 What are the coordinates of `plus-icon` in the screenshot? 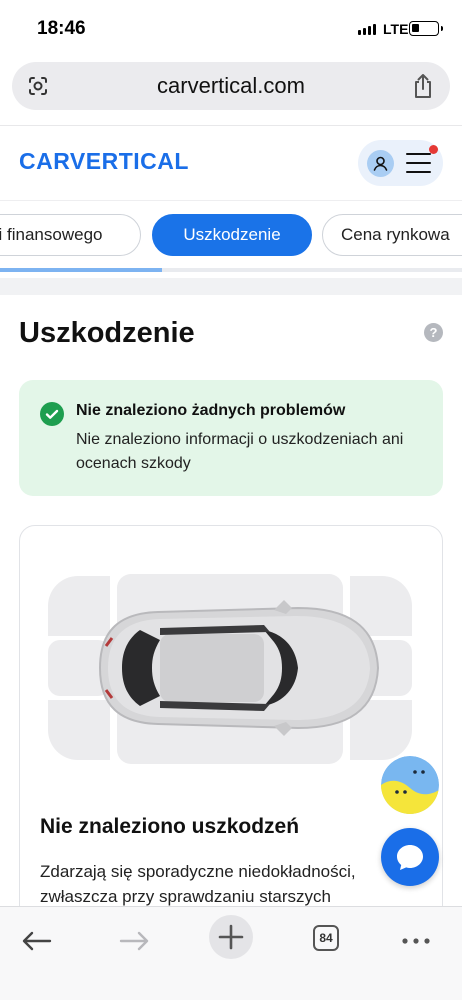 It's located at (231, 937).